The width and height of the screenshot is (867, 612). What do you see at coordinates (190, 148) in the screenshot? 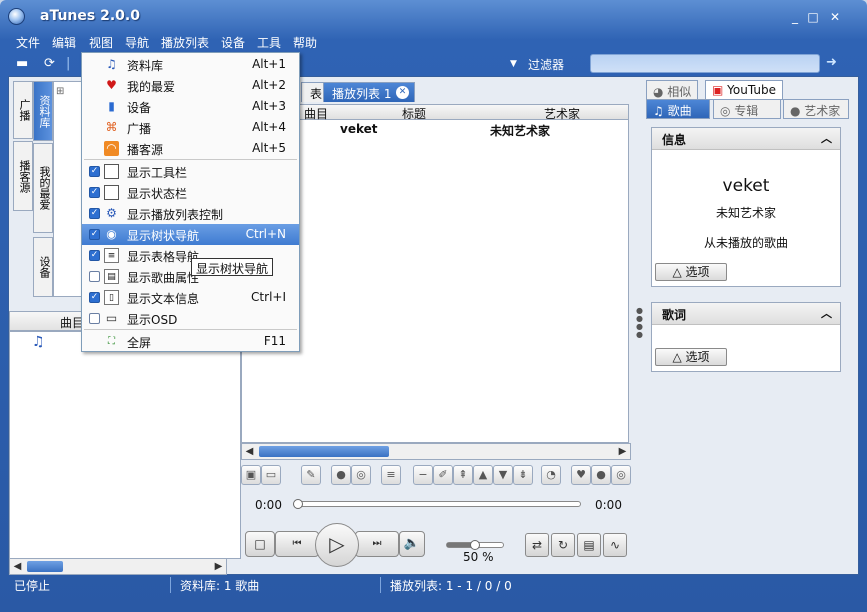
I see `menu-item-podcast: ◠ 播客源 Alt+5` at bounding box center [190, 148].